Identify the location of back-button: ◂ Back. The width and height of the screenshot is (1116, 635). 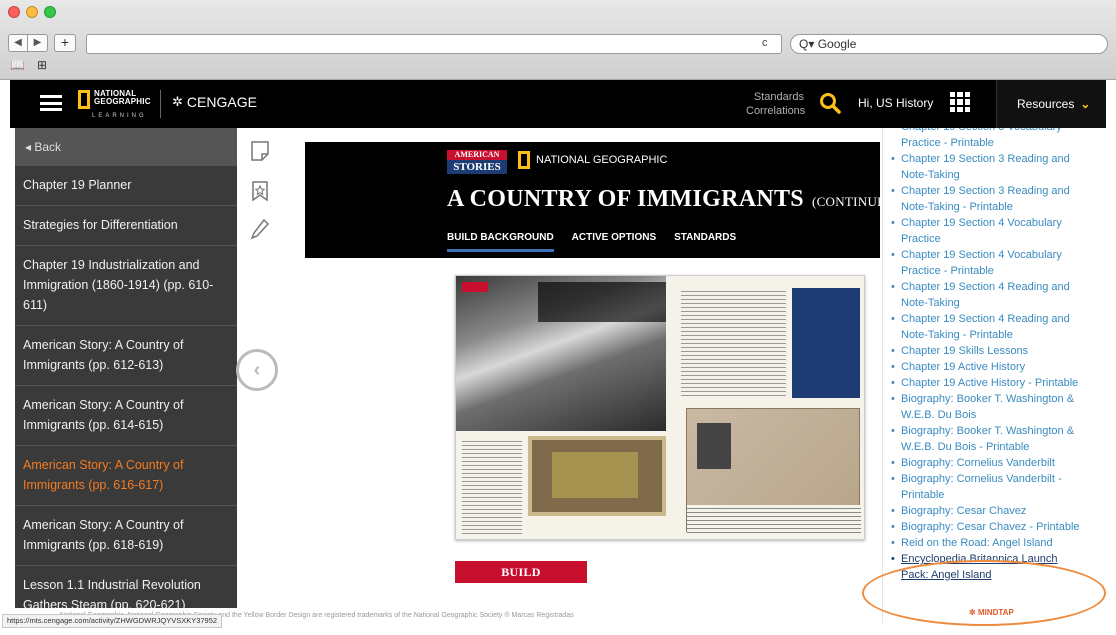
(126, 147).